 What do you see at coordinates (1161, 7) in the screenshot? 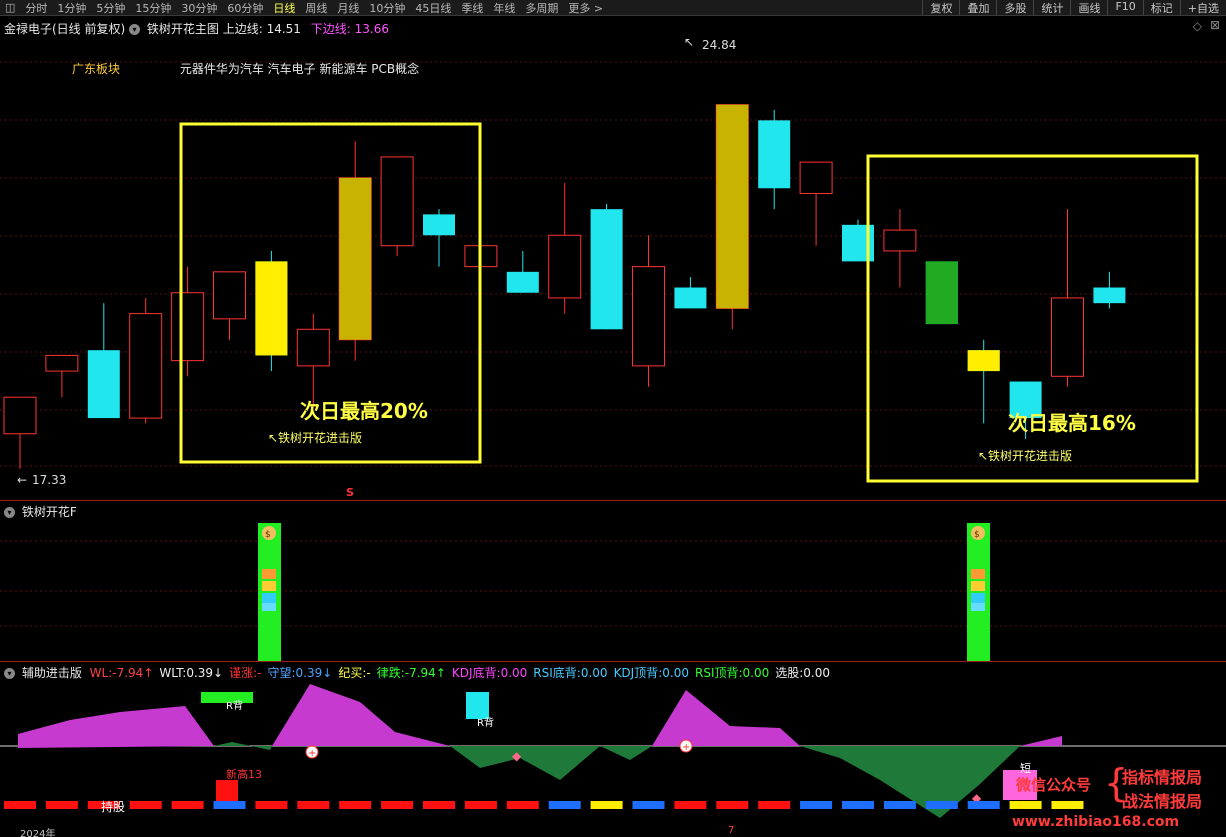
I see `toolbar-button: 标记` at bounding box center [1161, 7].